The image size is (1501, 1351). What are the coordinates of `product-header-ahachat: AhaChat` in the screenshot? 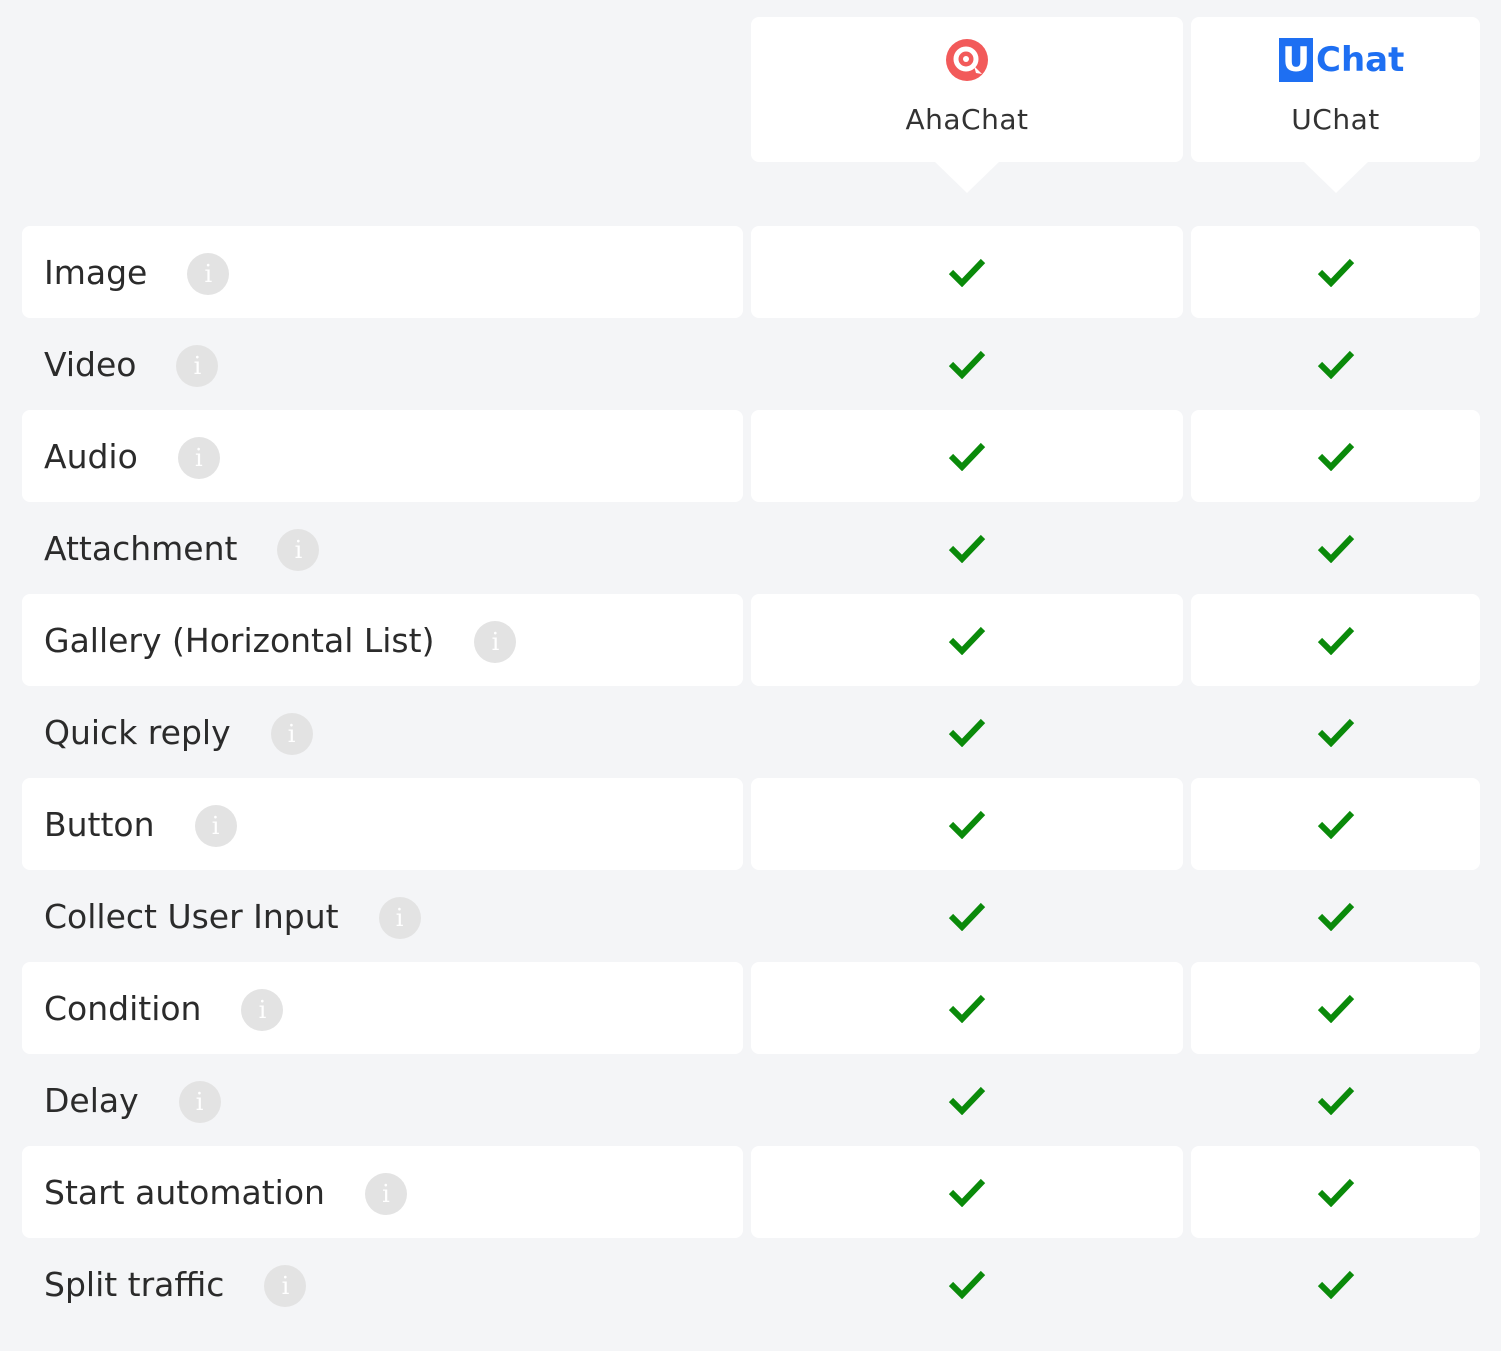 It's located at (967, 105).